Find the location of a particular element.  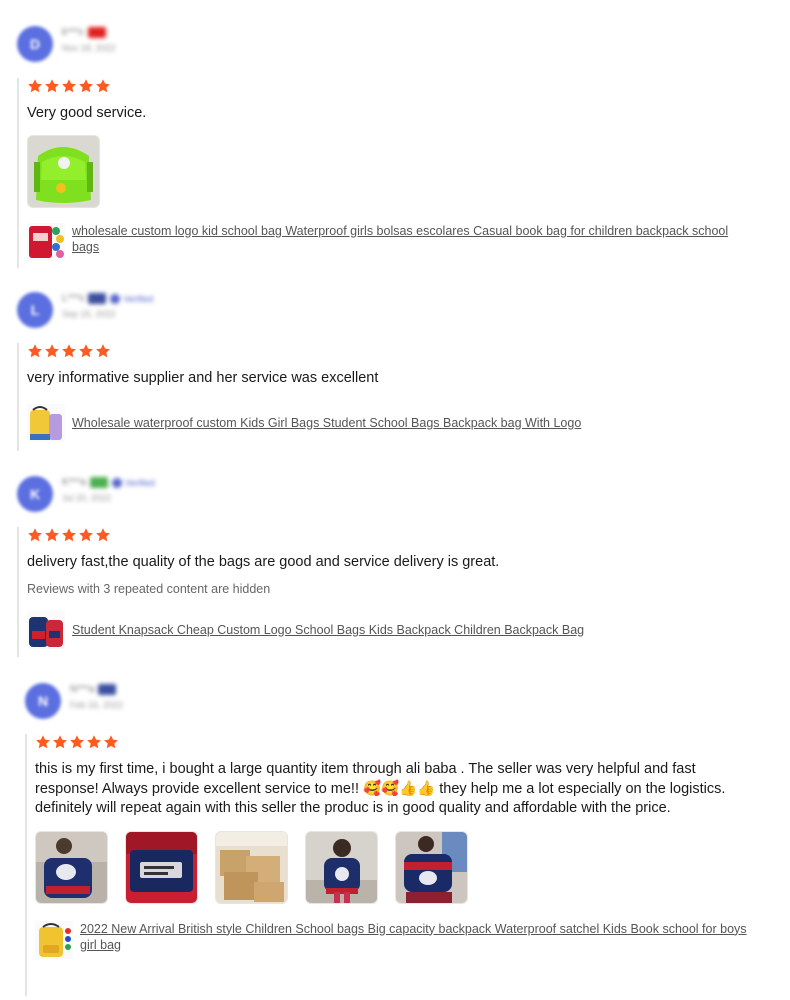

avatar: K is located at coordinates (35, 494).